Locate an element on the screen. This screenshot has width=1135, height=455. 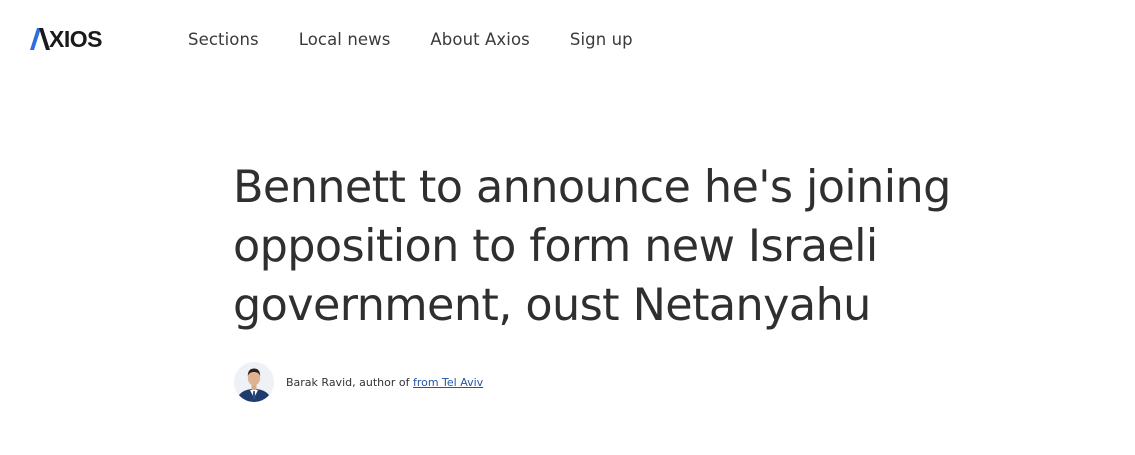
article-byline: Barak Ravid, author of from Tel Aviv is located at coordinates (358, 382).